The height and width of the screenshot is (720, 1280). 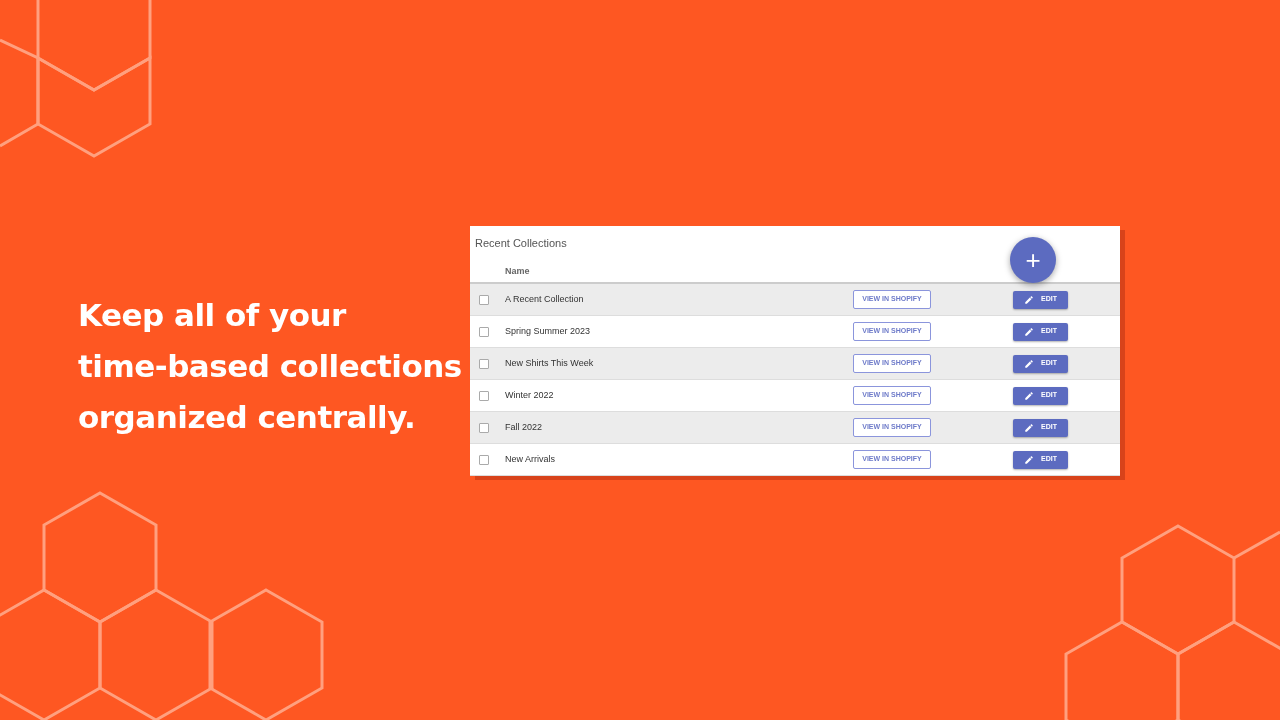 I want to click on collection-name: New Arrivals, so click(x=530, y=459).